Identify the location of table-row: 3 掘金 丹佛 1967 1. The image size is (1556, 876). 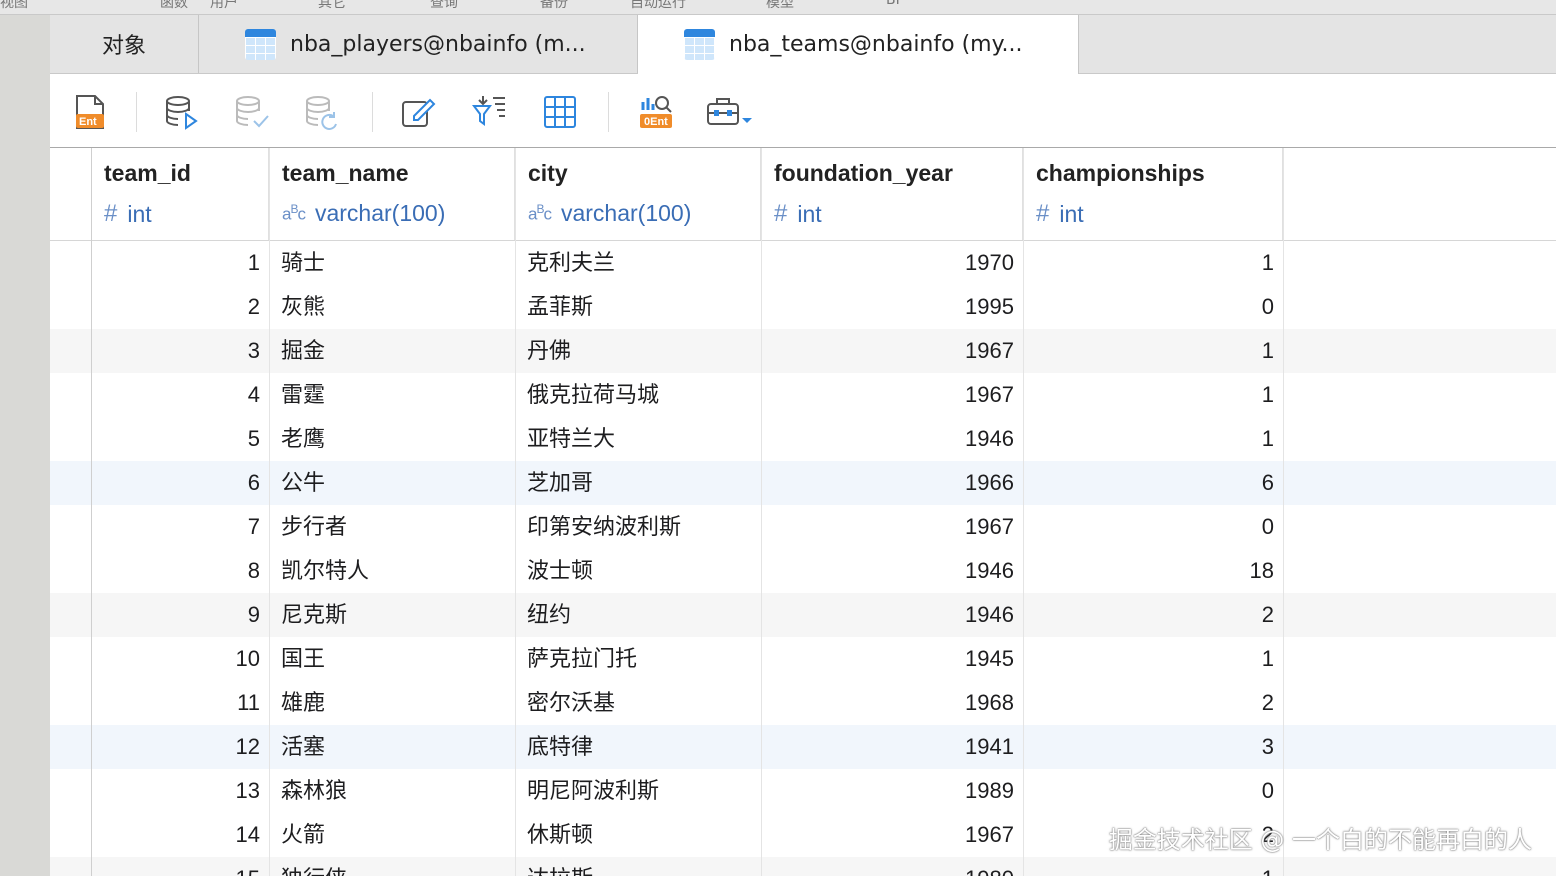
(803, 351).